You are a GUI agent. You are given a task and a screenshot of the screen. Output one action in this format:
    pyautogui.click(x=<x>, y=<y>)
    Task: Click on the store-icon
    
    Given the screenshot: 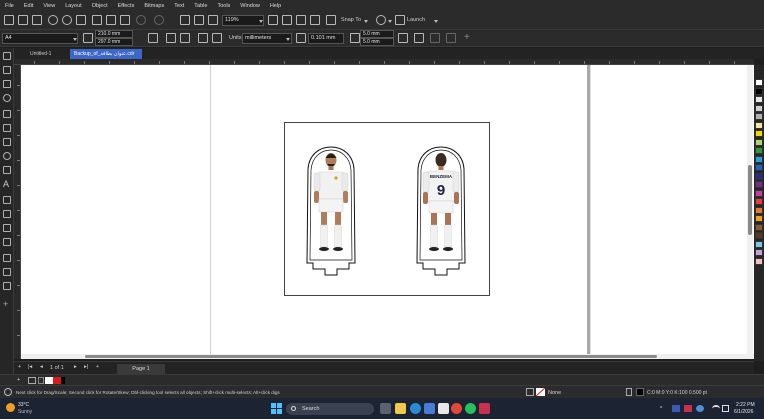 What is the action you would take?
    pyautogui.click(x=443, y=408)
    